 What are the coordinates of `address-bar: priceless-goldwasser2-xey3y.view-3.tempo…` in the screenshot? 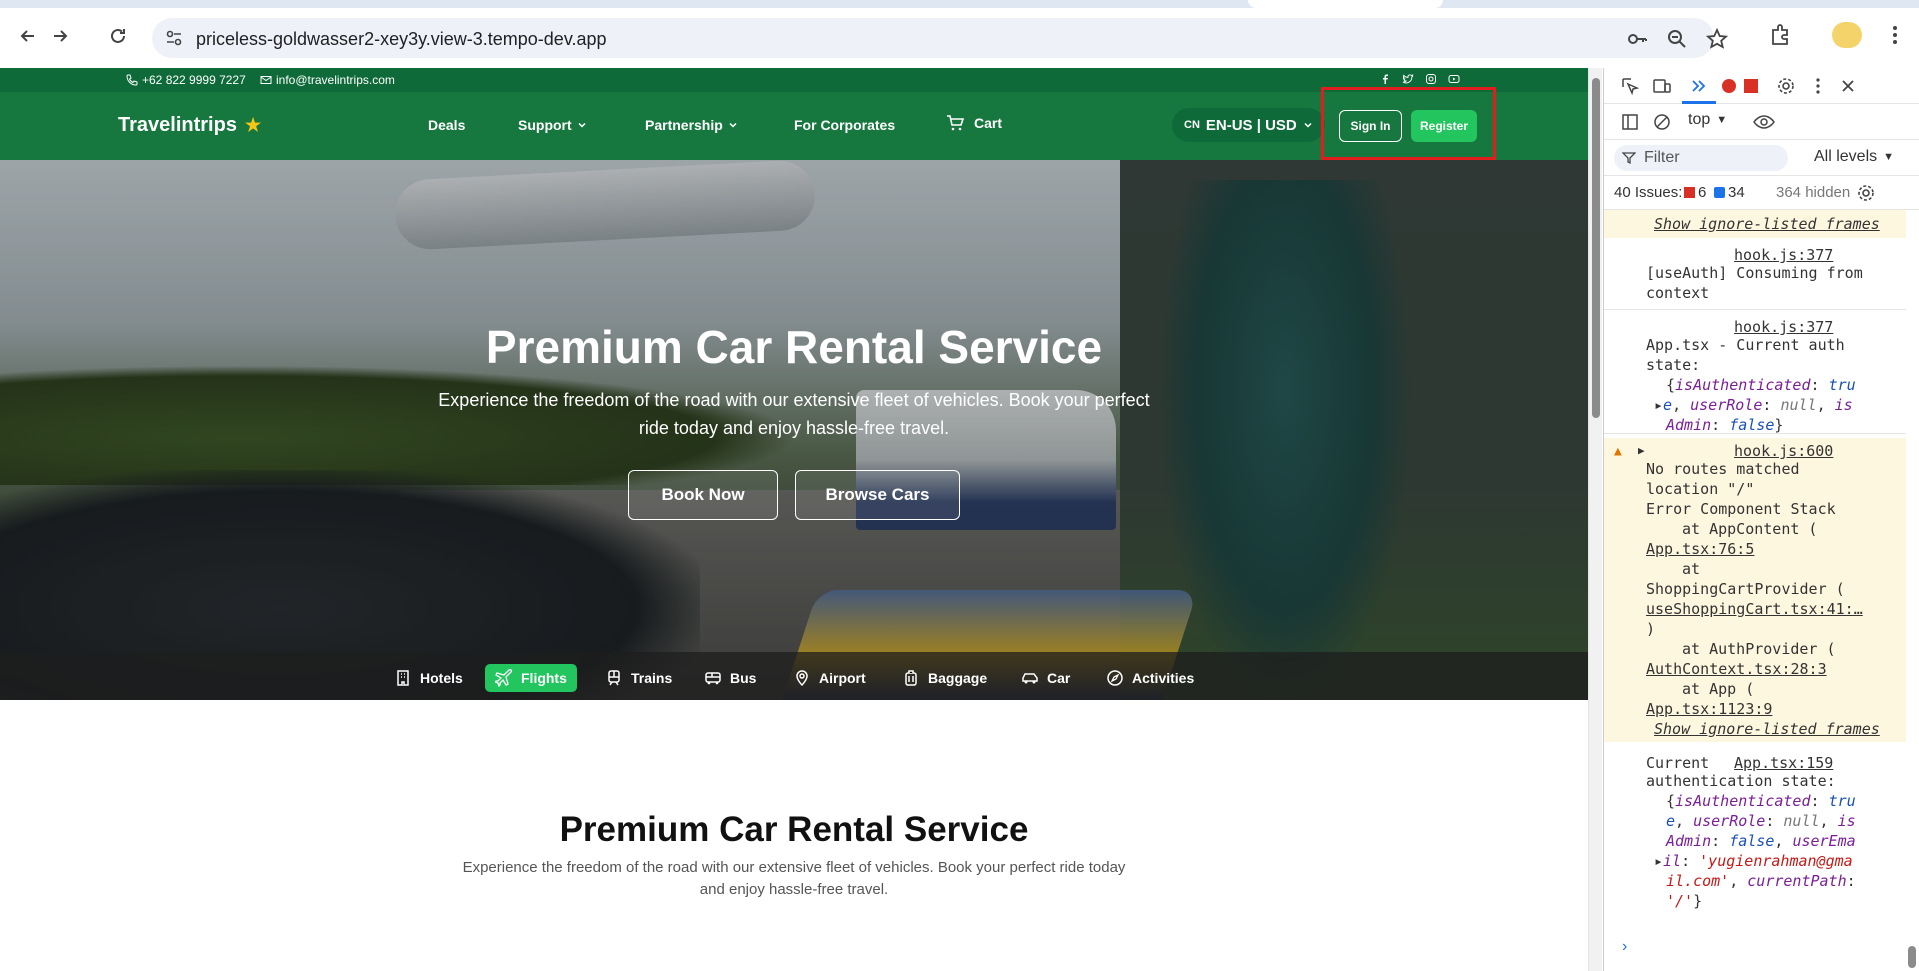 It's located at (940, 38).